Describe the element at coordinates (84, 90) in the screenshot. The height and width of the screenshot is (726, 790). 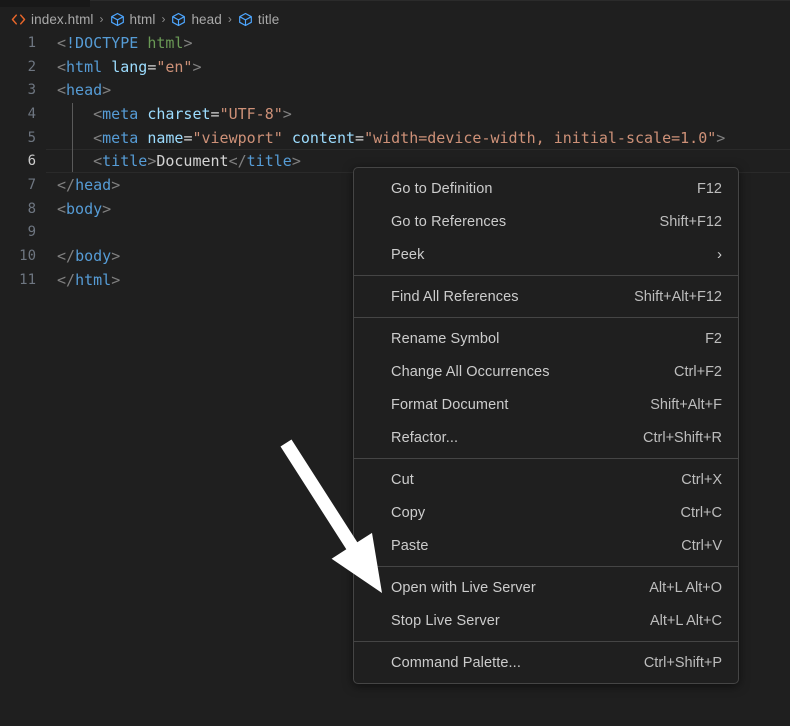
I see `code-text: <head>` at that location.